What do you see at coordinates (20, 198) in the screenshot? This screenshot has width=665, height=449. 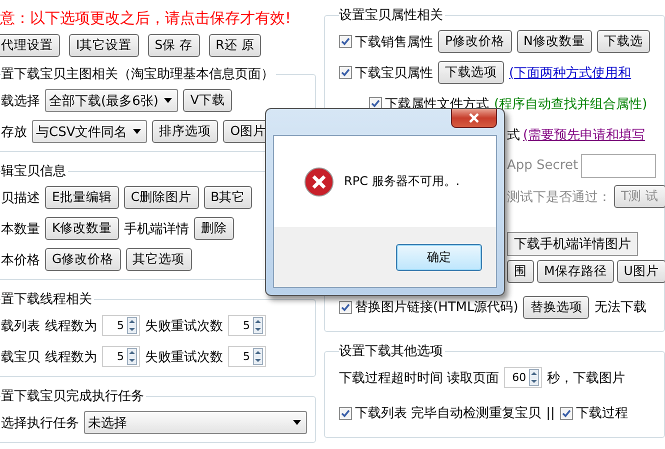 I see `field-label: 贝描述` at bounding box center [20, 198].